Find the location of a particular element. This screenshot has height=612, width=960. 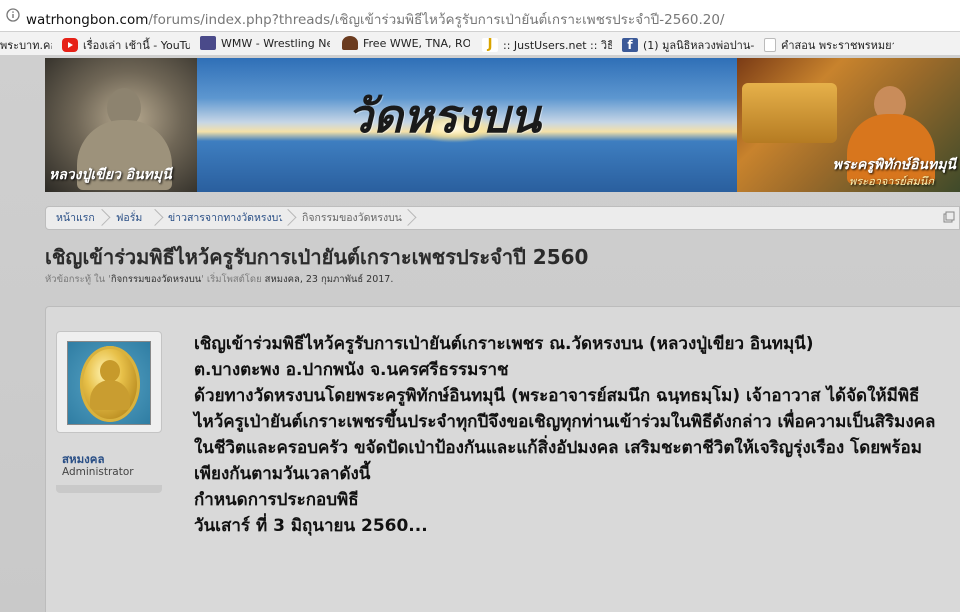

bookmark-label: Free WWE, TNA, ROH is located at coordinates (416, 43).